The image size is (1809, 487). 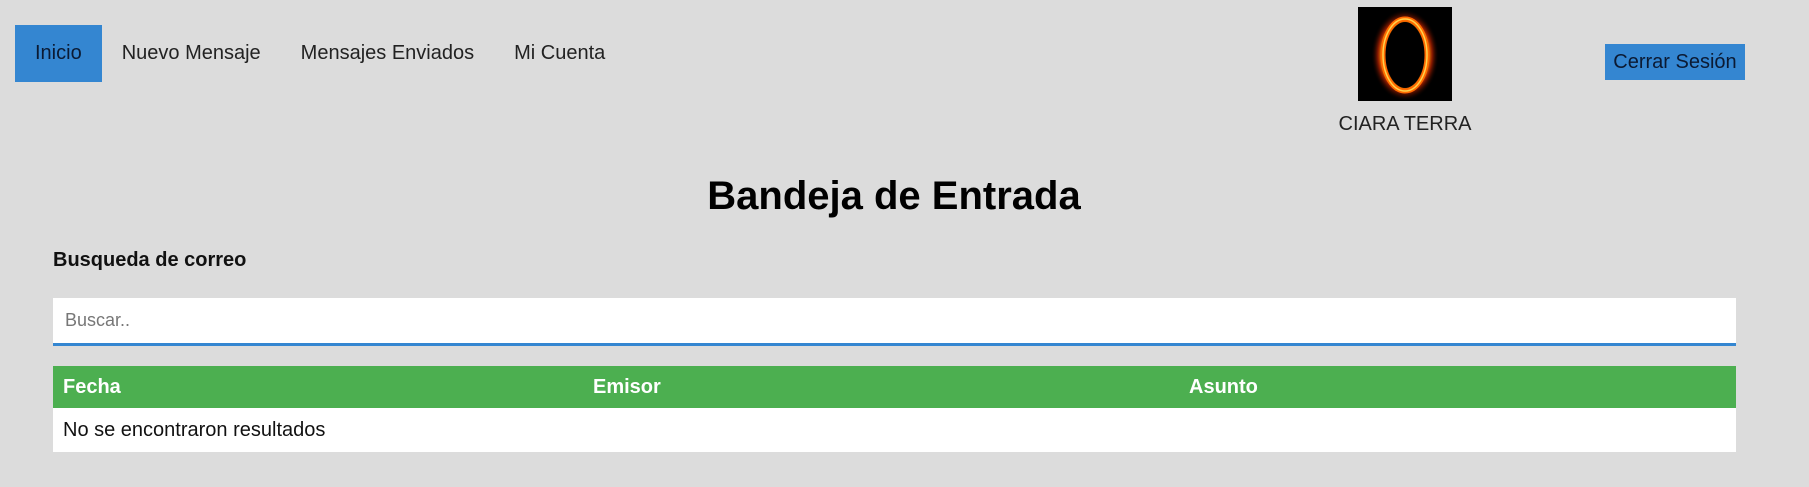 What do you see at coordinates (1405, 124) in the screenshot?
I see `username-label: CIARA TERRA` at bounding box center [1405, 124].